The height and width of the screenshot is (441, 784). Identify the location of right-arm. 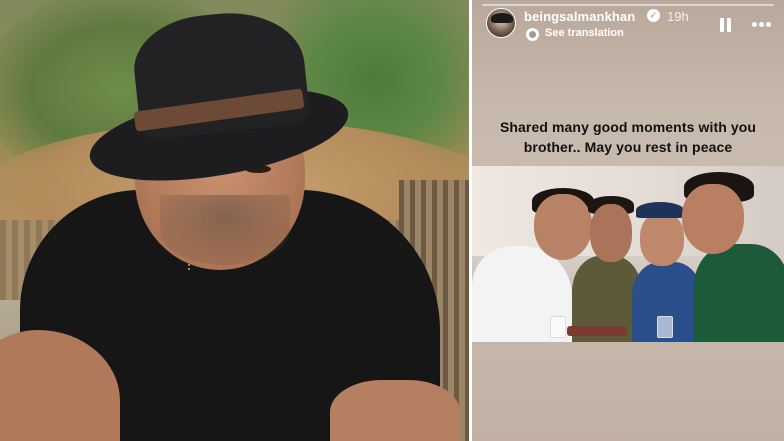
(395, 410).